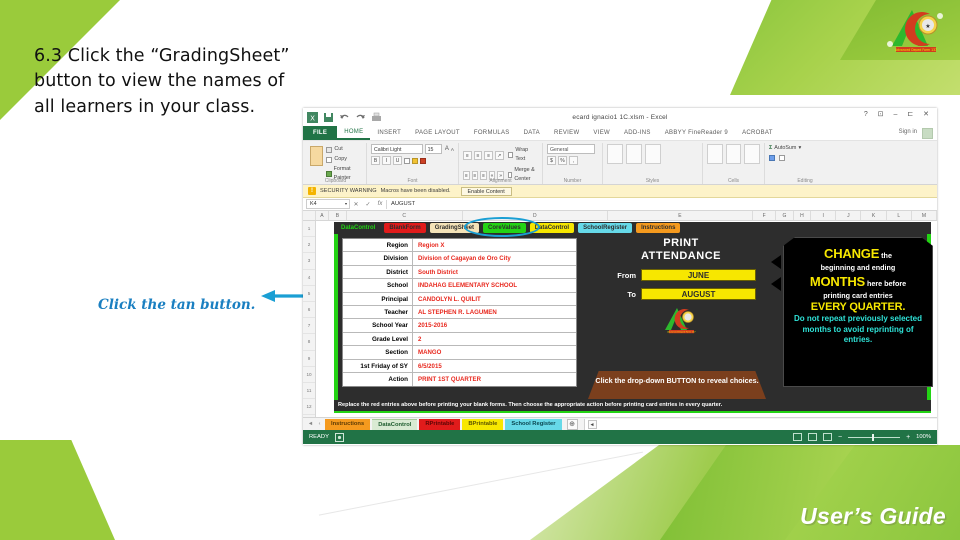 The height and width of the screenshot is (540, 960). What do you see at coordinates (653, 163) in the screenshot?
I see `ribbon-group-styles: Styles` at bounding box center [653, 163].